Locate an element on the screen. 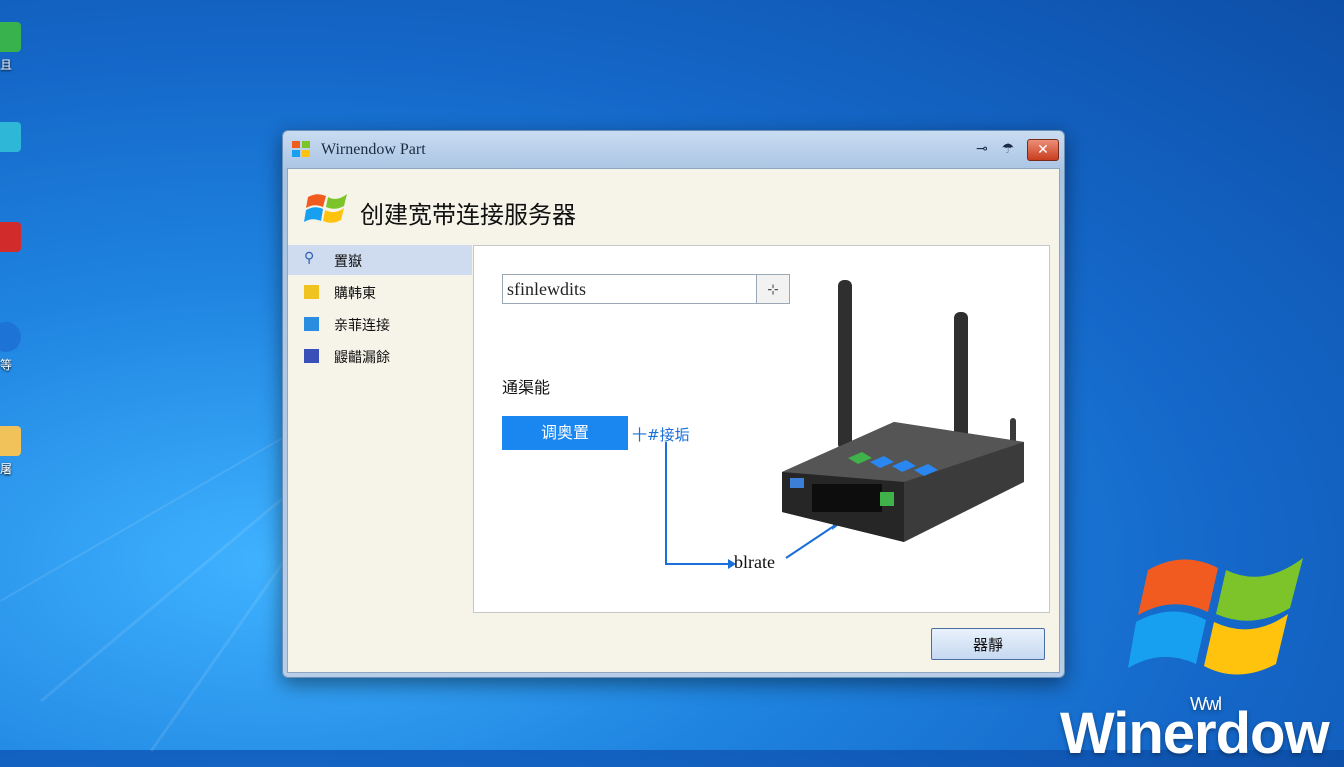 Image resolution: width=1344 pixels, height=767 pixels. yellow-square-icon is located at coordinates (311, 292).